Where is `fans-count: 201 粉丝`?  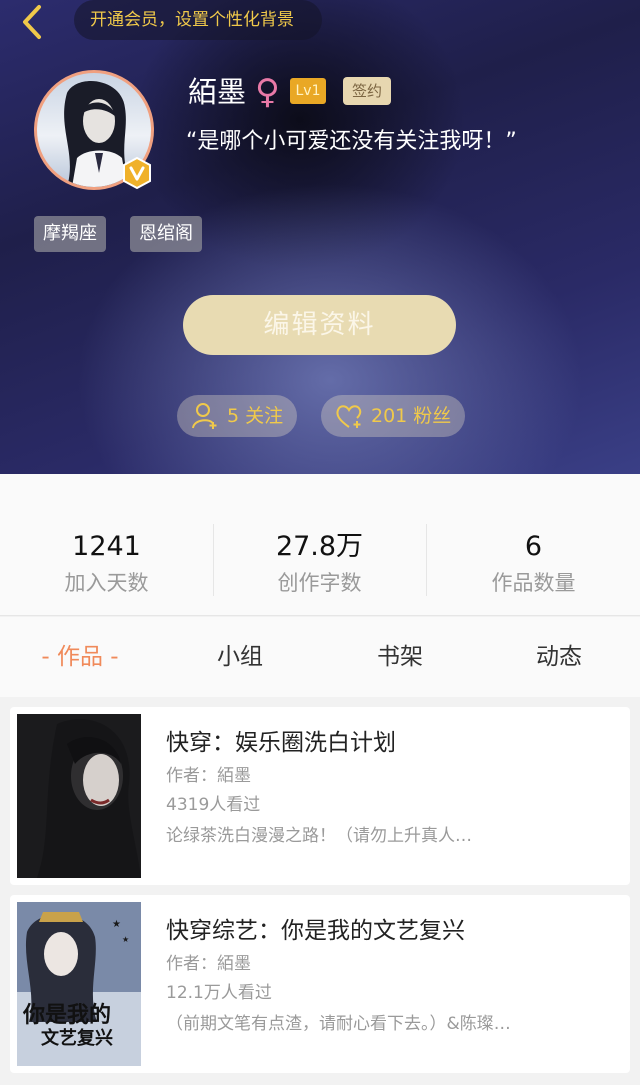 fans-count: 201 粉丝 is located at coordinates (411, 416).